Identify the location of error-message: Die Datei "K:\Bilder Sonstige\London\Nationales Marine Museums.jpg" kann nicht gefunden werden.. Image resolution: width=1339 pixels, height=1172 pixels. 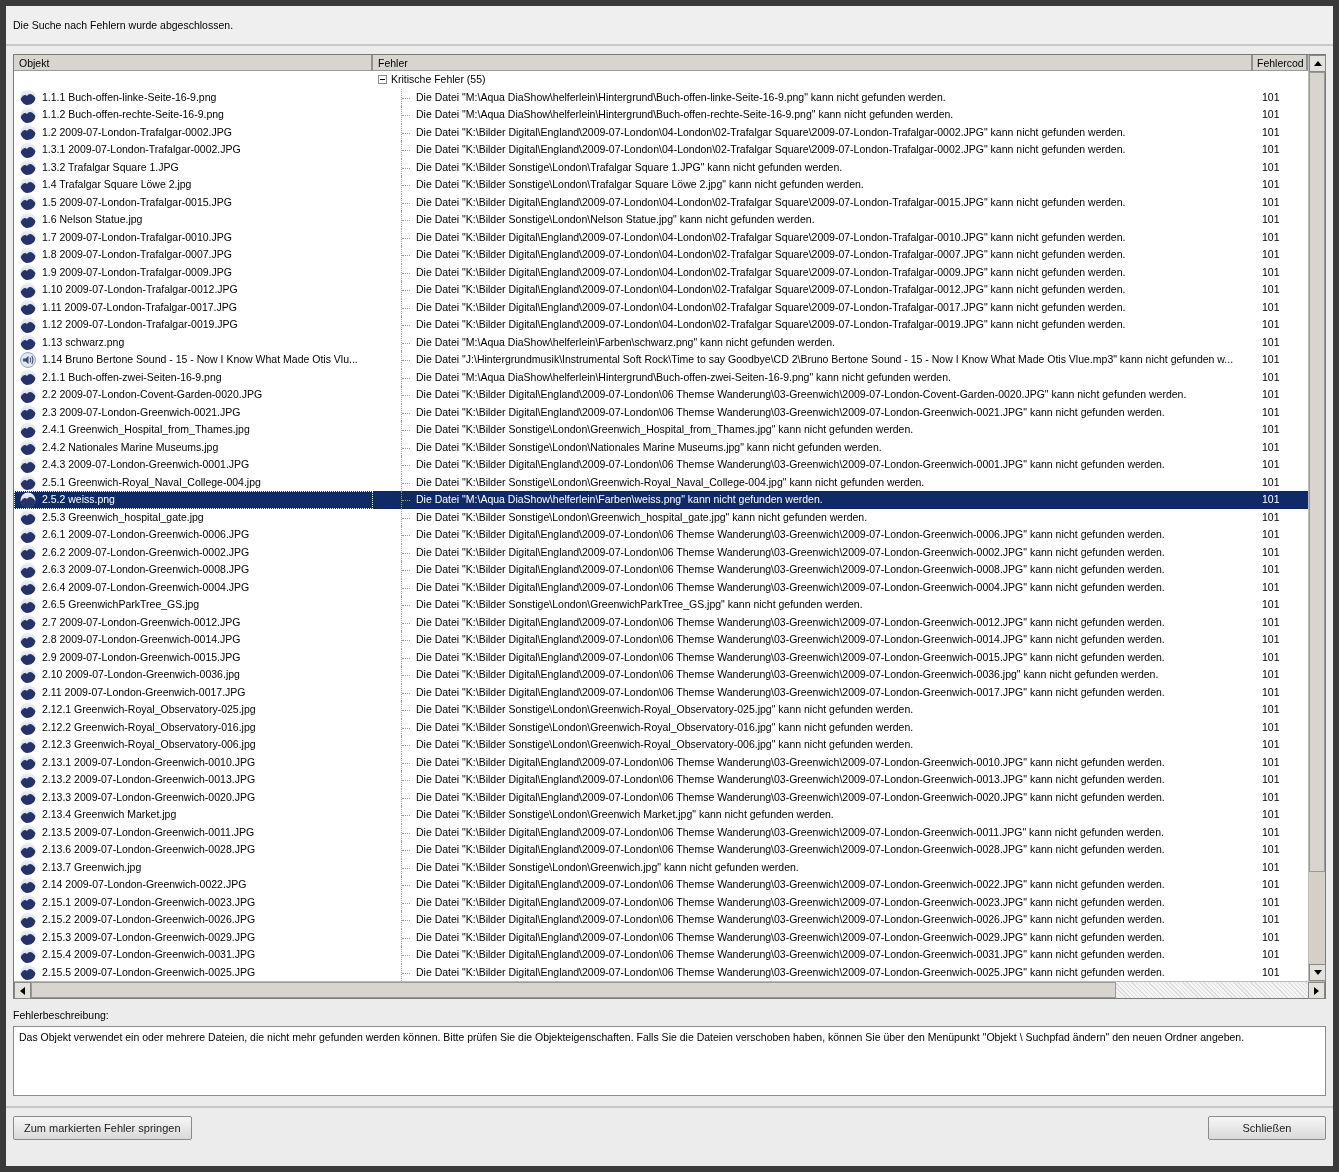
(649, 446).